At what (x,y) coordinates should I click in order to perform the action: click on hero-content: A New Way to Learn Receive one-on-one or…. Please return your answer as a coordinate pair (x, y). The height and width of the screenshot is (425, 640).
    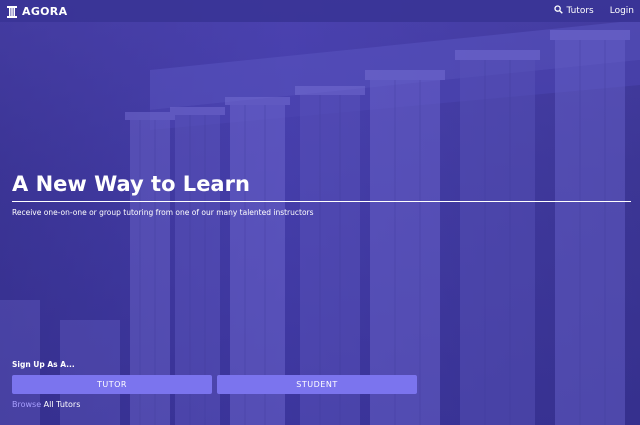
    Looking at the image, I should click on (322, 193).